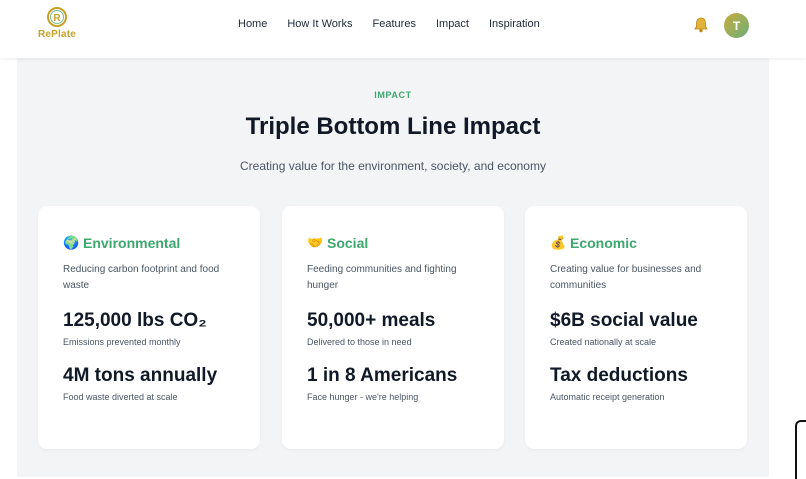 The image size is (806, 479). I want to click on nav-link-how-it-works: How It Works, so click(319, 24).